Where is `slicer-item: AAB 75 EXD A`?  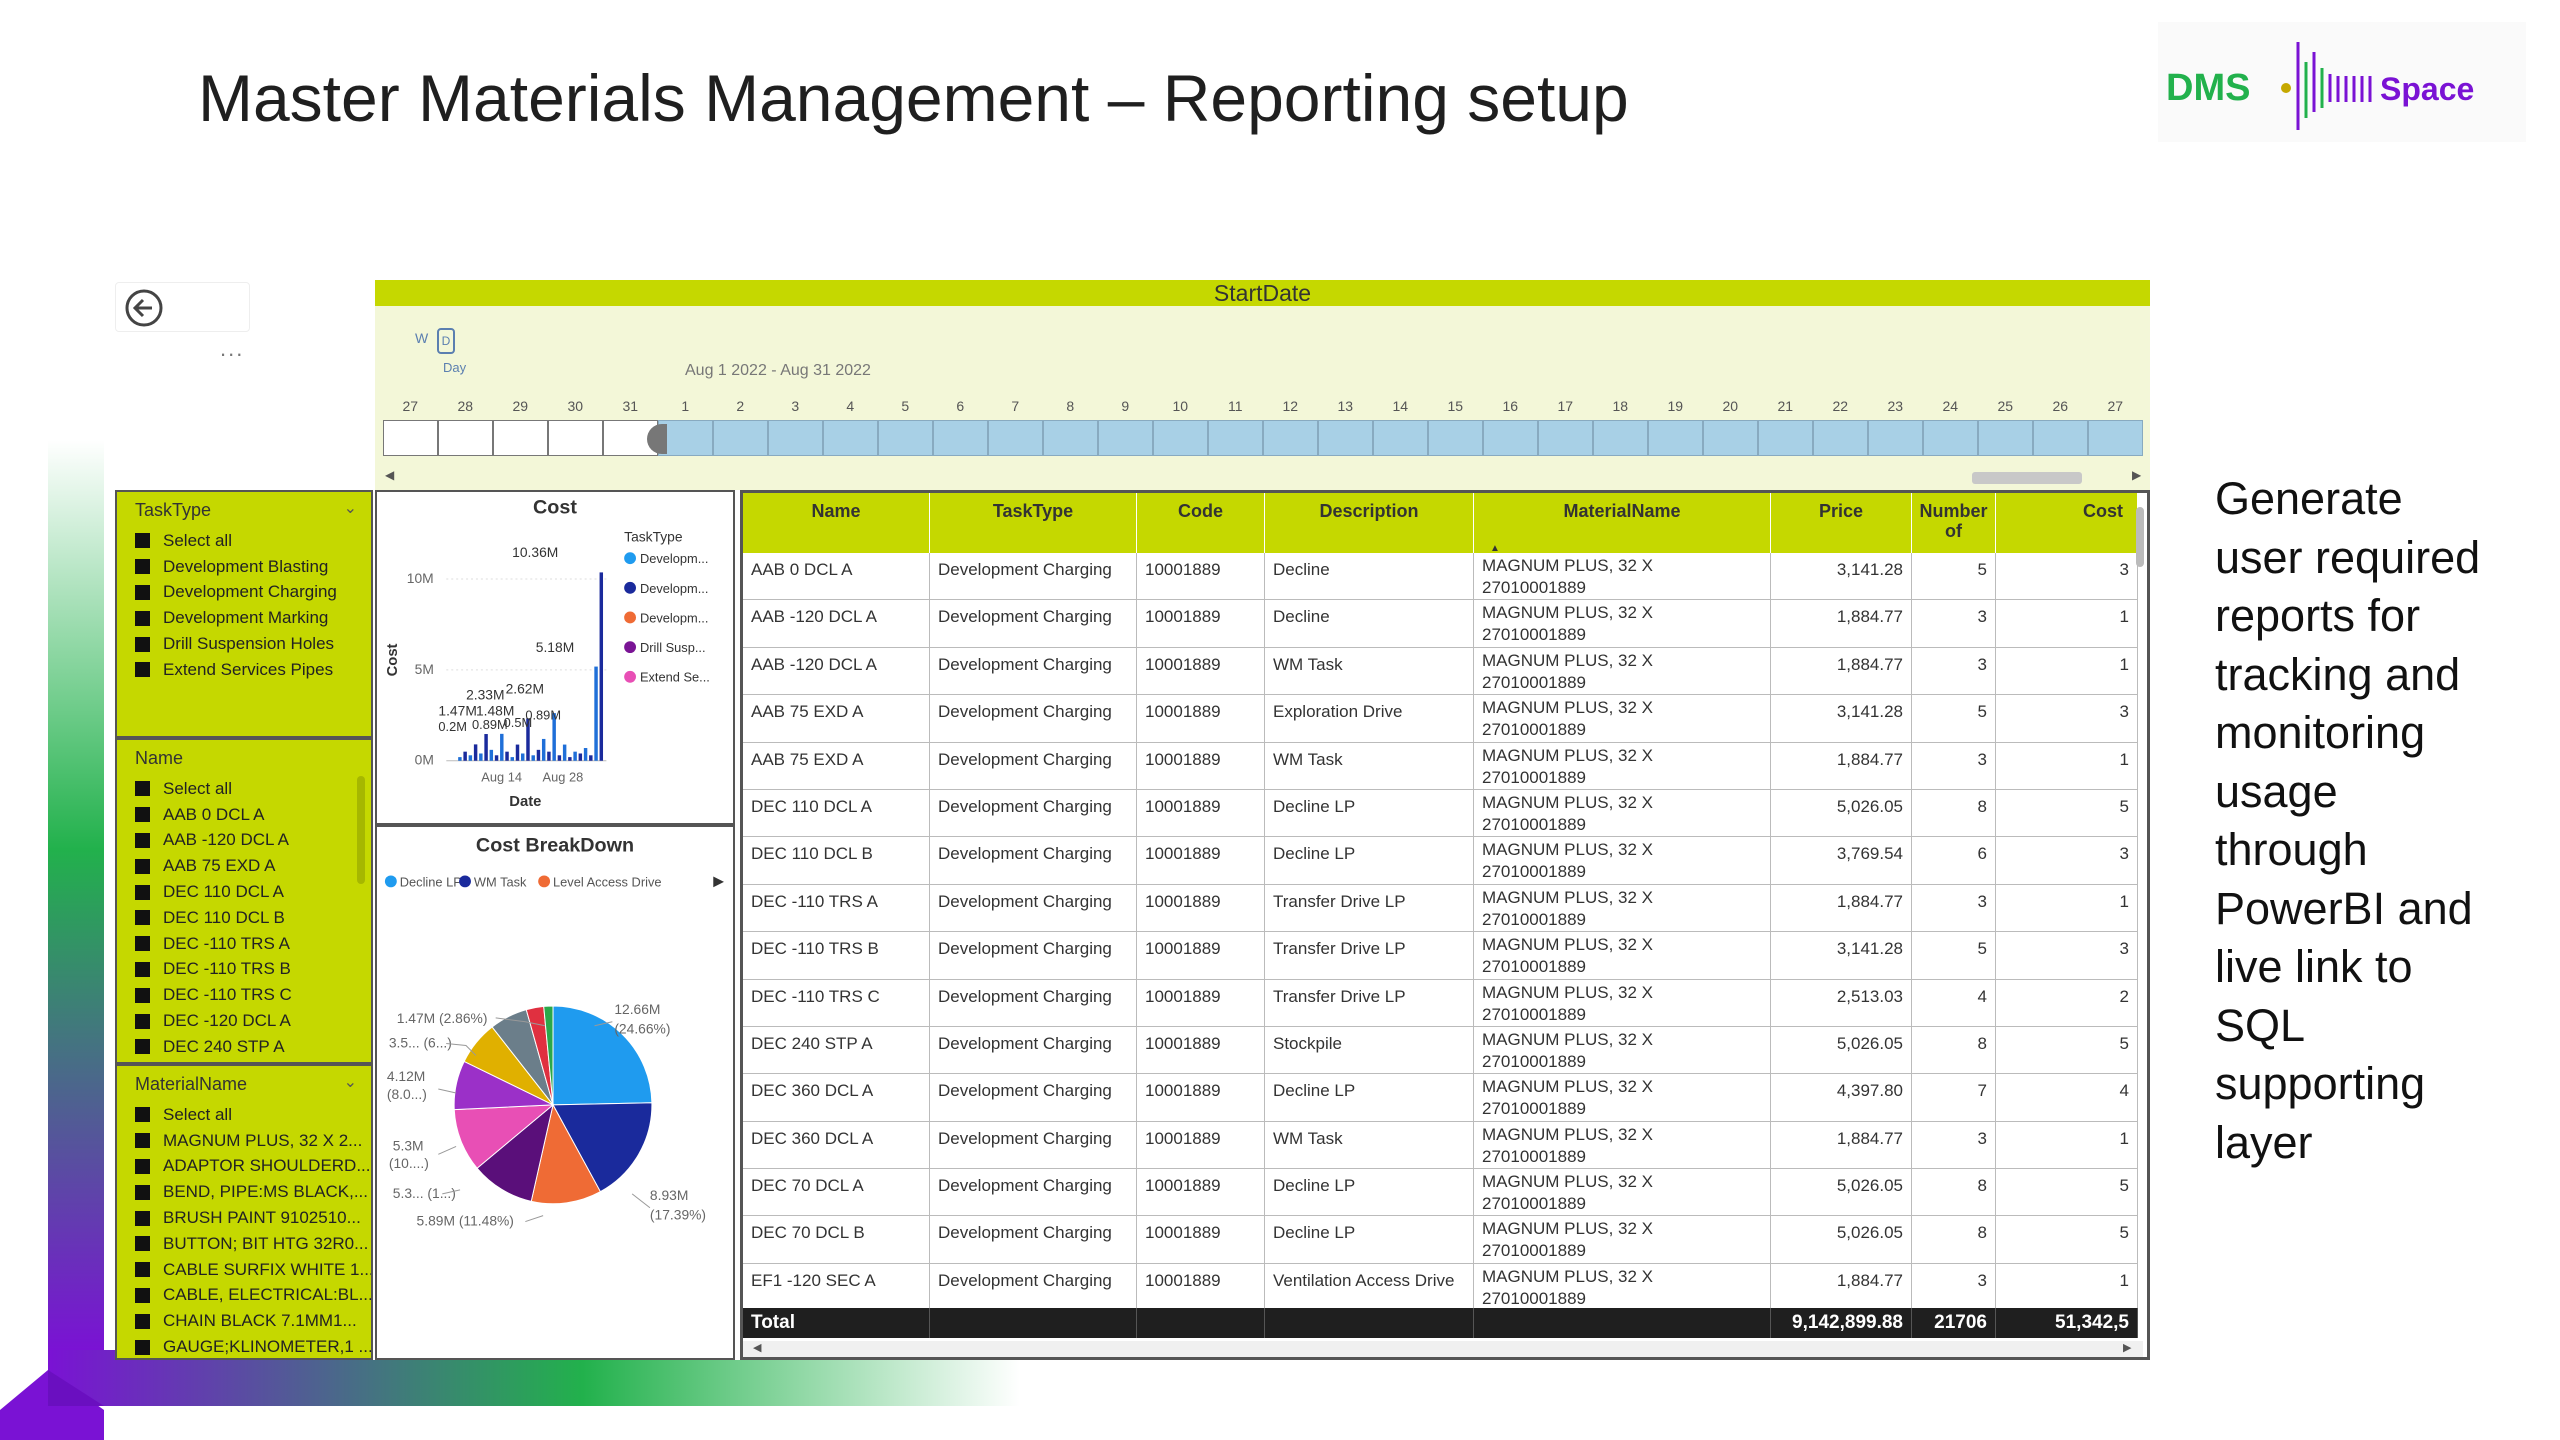 slicer-item: AAB 75 EXD A is located at coordinates (213, 866).